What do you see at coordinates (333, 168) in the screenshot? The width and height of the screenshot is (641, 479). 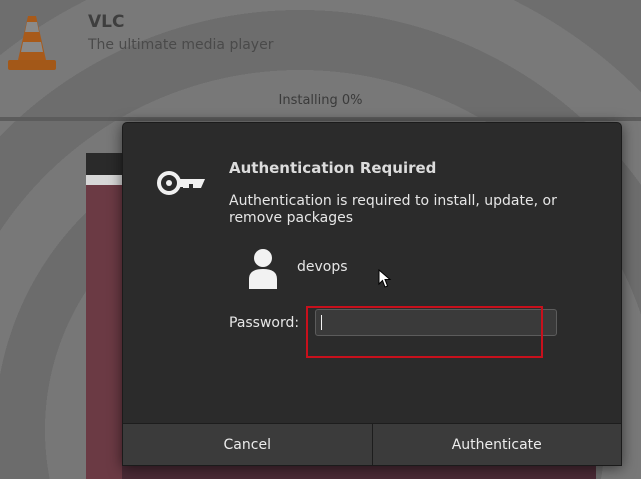 I see `dialog-title: Authentication Required` at bounding box center [333, 168].